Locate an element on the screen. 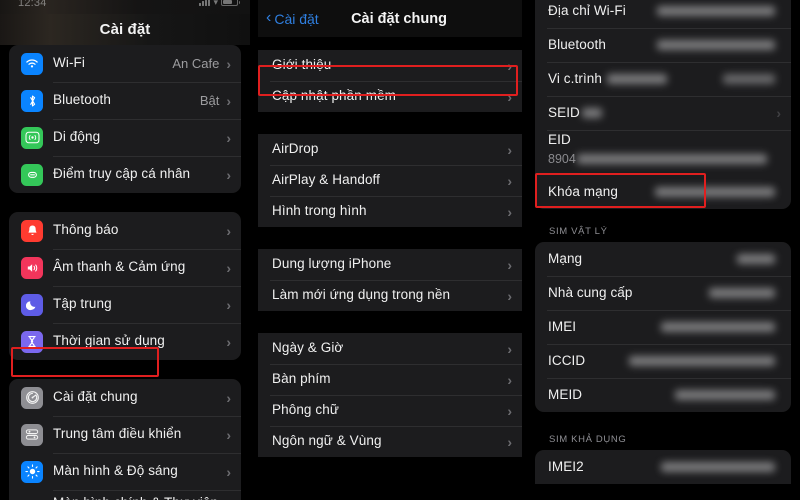 The width and height of the screenshot is (800, 500). sidebar-item-personal-hotspot: Điểm truy cập cá nhân › is located at coordinates (125, 174).